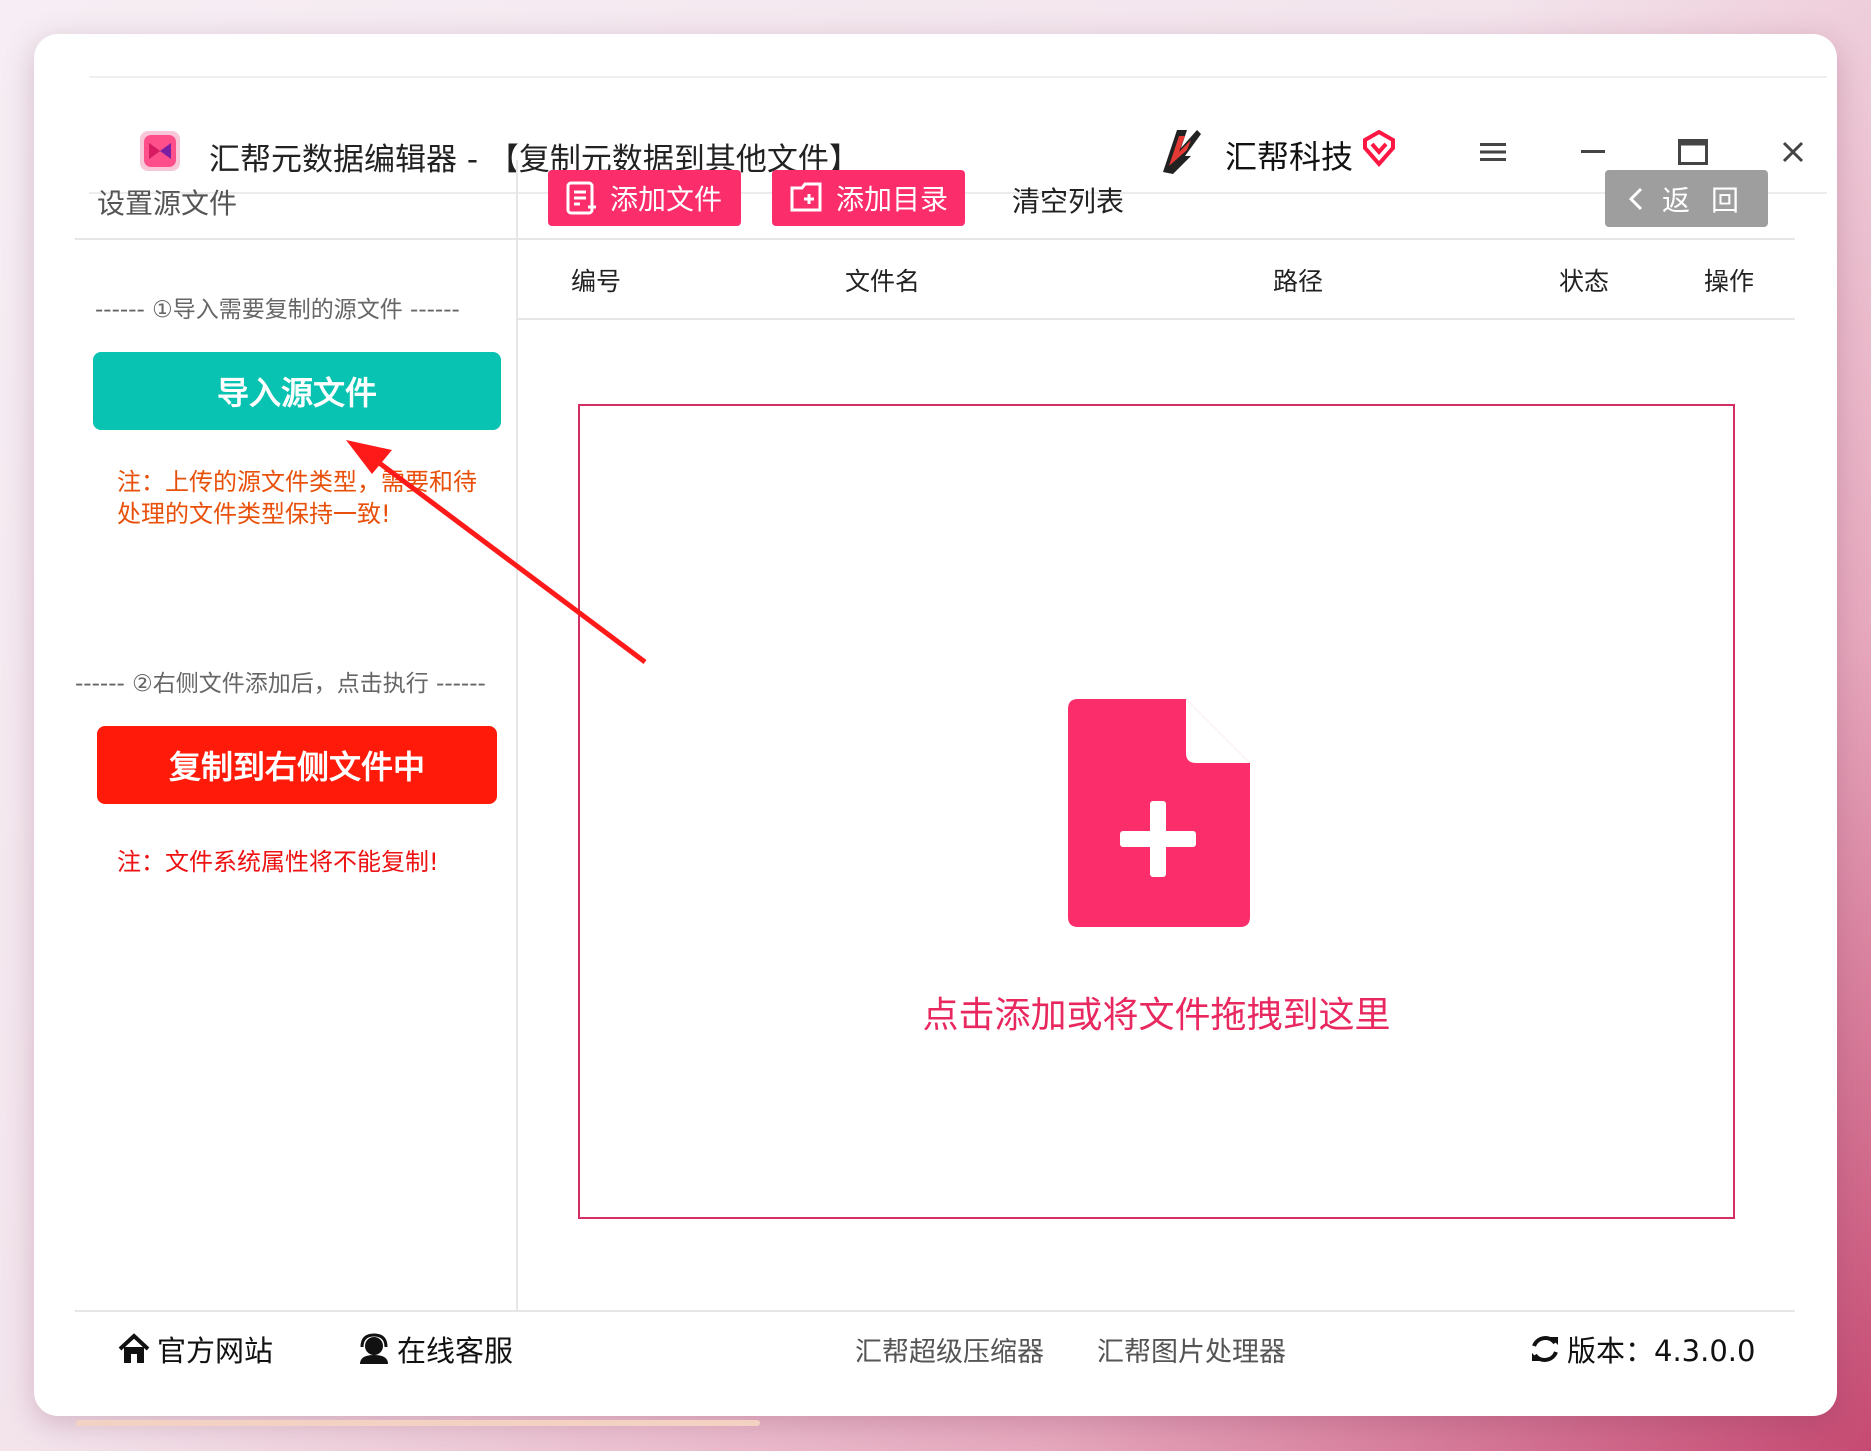  What do you see at coordinates (596, 281) in the screenshot?
I see `column-header-index: 编号` at bounding box center [596, 281].